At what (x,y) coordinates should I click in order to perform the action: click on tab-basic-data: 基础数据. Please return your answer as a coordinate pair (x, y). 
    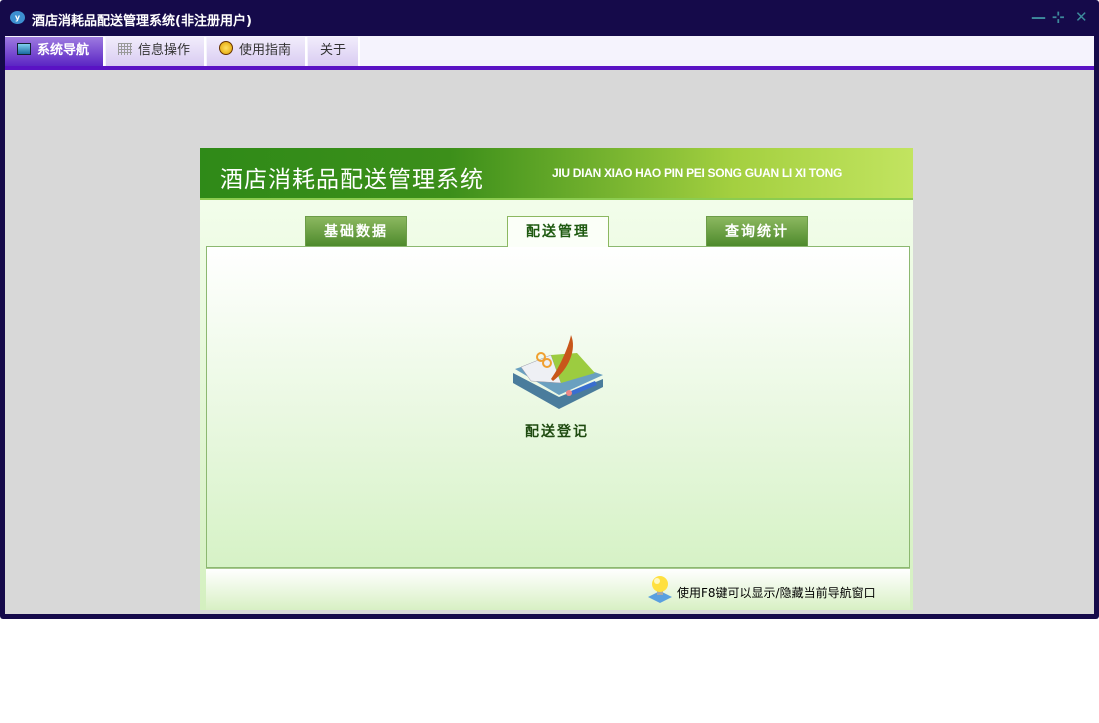
    Looking at the image, I should click on (356, 231).